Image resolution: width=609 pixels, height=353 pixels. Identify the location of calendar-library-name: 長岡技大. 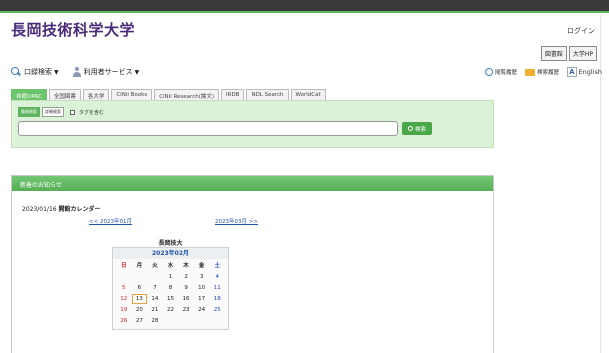
(170, 243).